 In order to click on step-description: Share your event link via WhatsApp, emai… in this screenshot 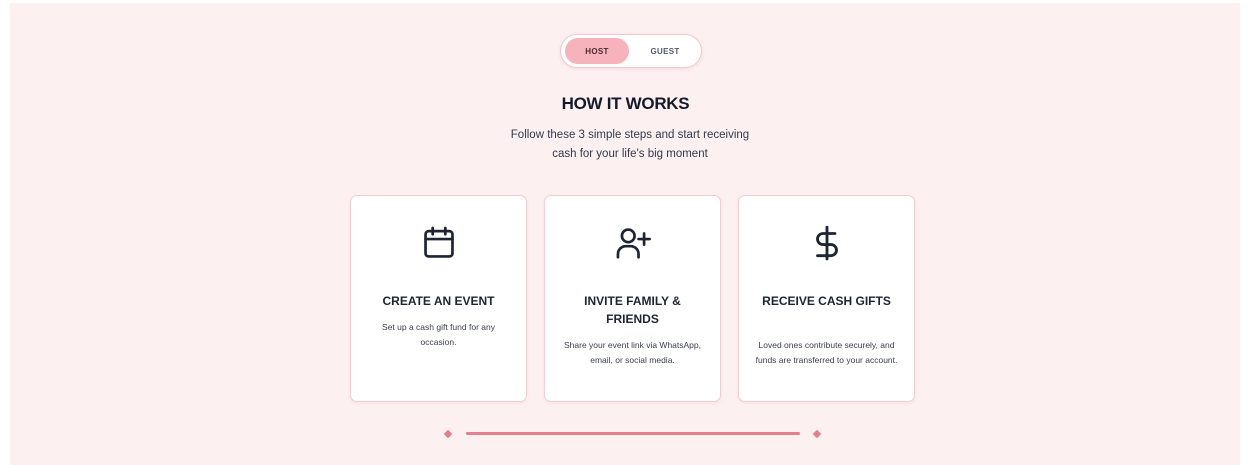, I will do `click(632, 352)`.